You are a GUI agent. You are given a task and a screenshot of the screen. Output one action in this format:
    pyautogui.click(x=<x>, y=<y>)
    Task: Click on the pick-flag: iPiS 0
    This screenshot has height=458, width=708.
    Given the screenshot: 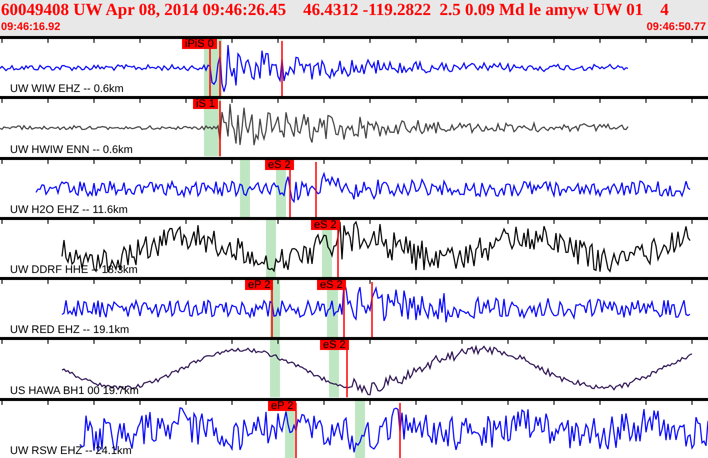 What is the action you would take?
    pyautogui.click(x=199, y=44)
    